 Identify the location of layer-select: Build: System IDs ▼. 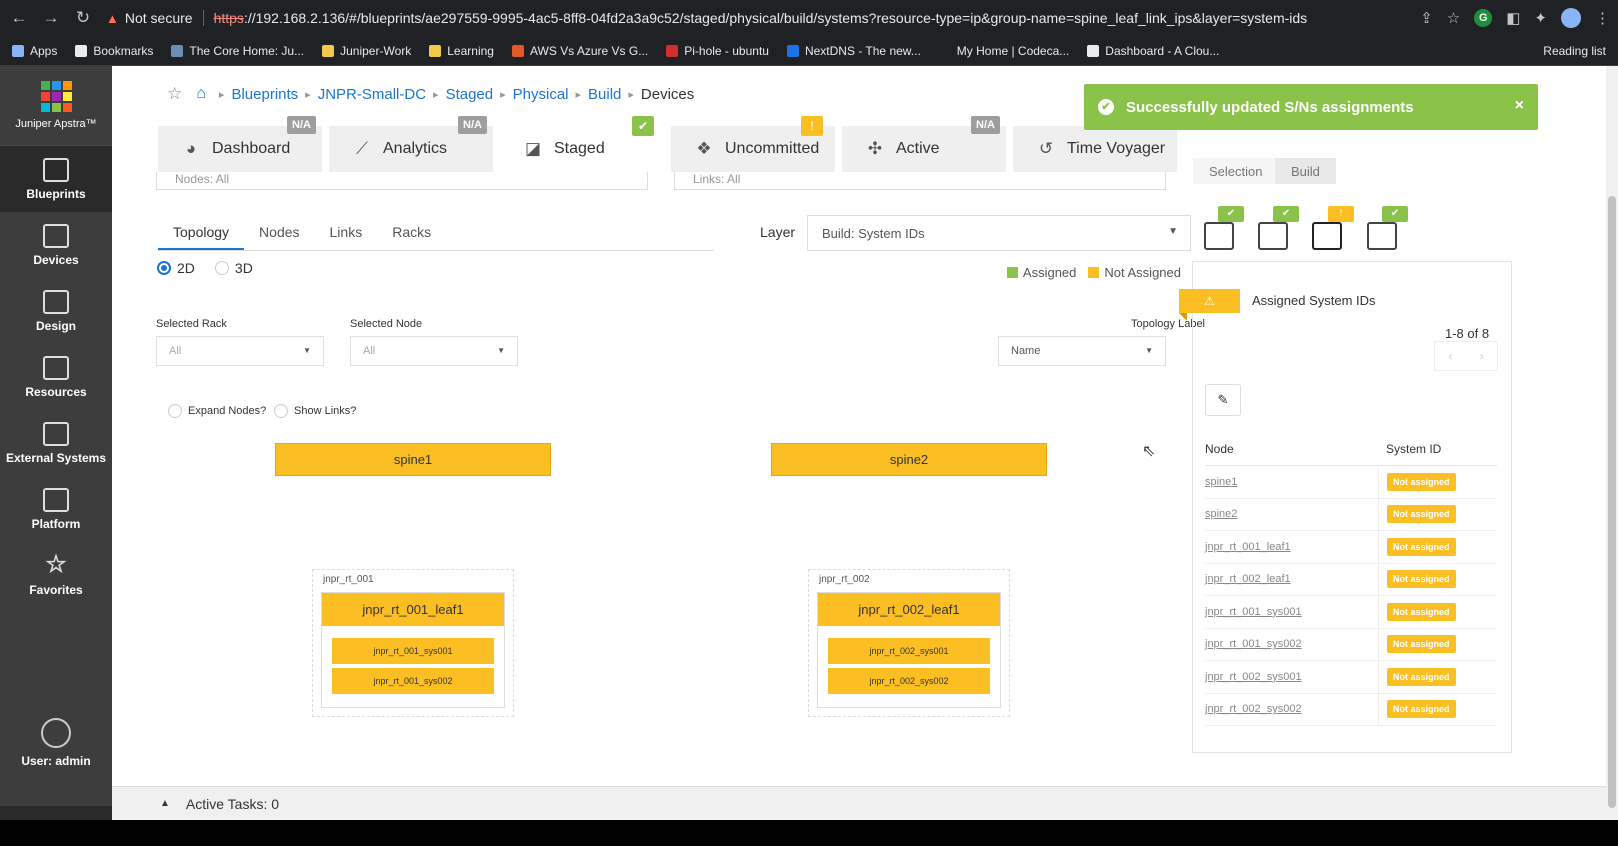
(999, 233).